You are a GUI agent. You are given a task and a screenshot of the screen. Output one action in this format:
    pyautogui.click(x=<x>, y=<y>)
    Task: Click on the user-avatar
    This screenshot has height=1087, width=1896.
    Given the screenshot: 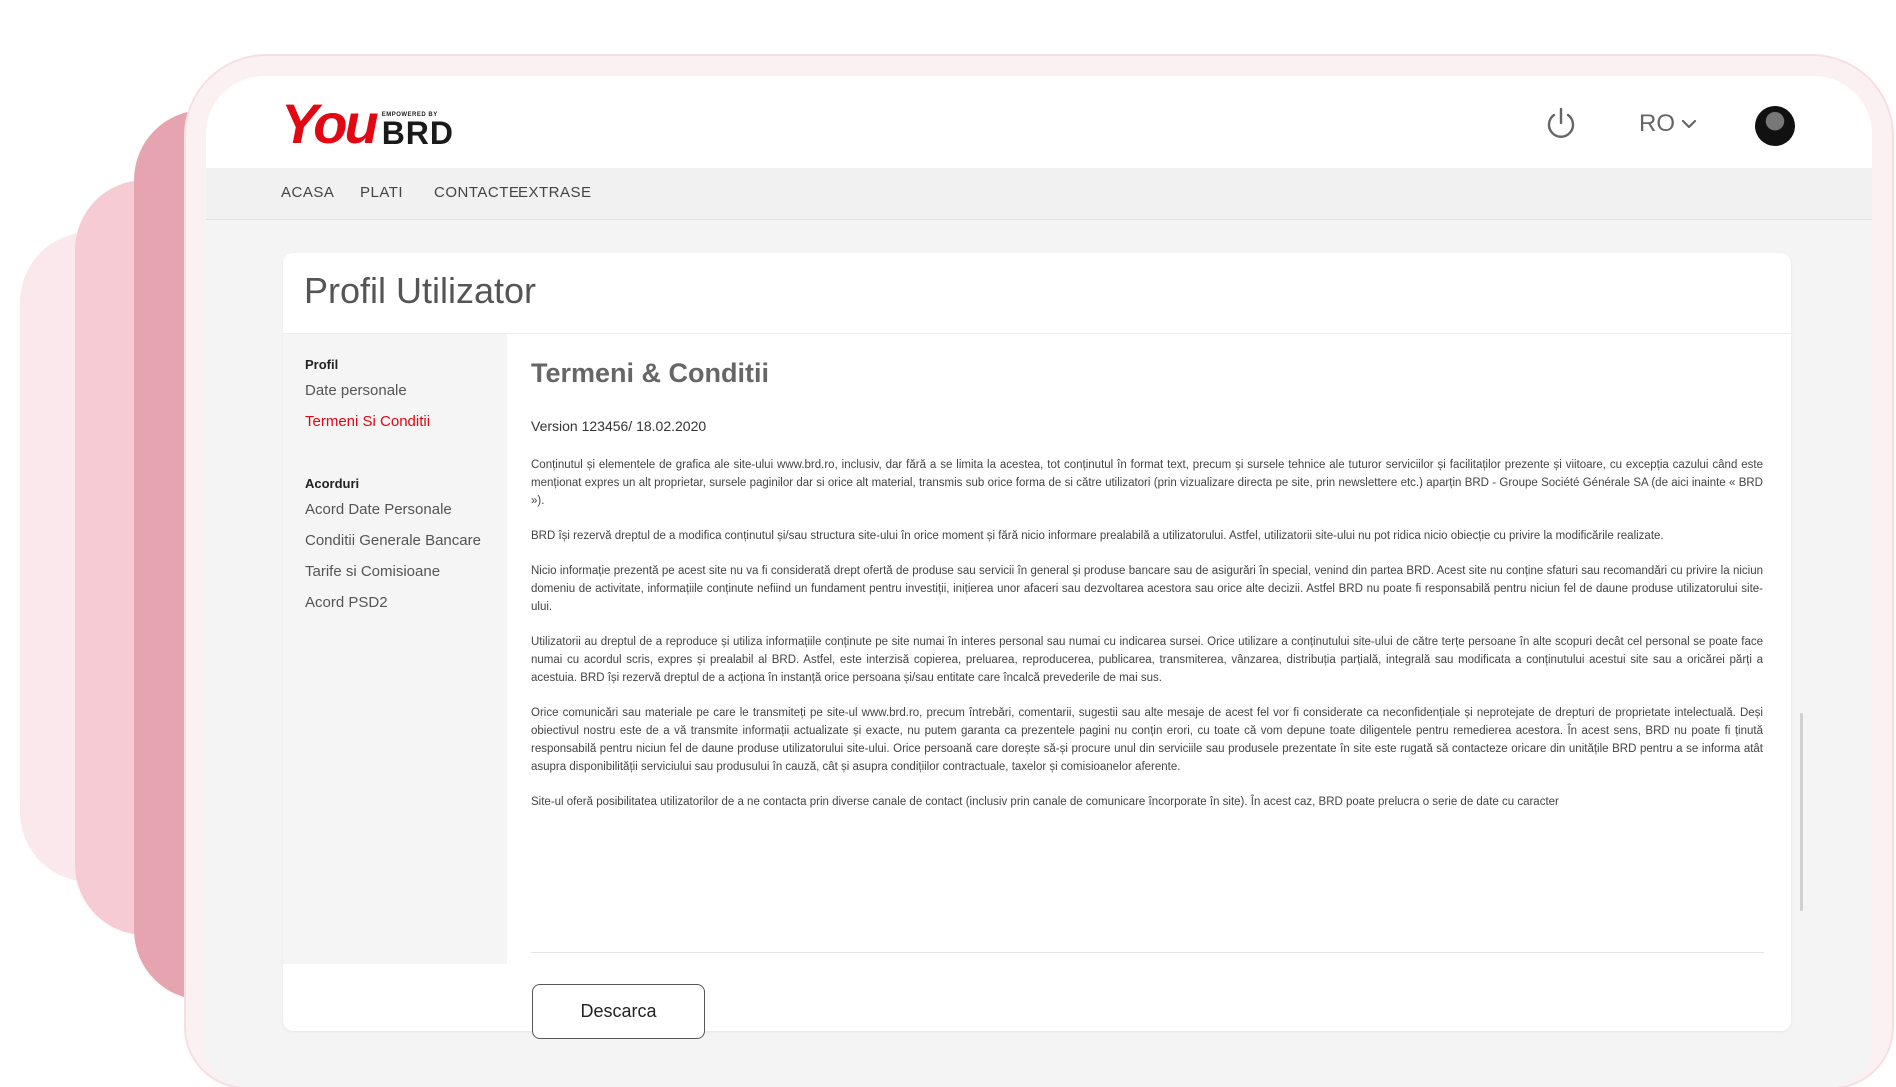 What is the action you would take?
    pyautogui.click(x=1775, y=126)
    